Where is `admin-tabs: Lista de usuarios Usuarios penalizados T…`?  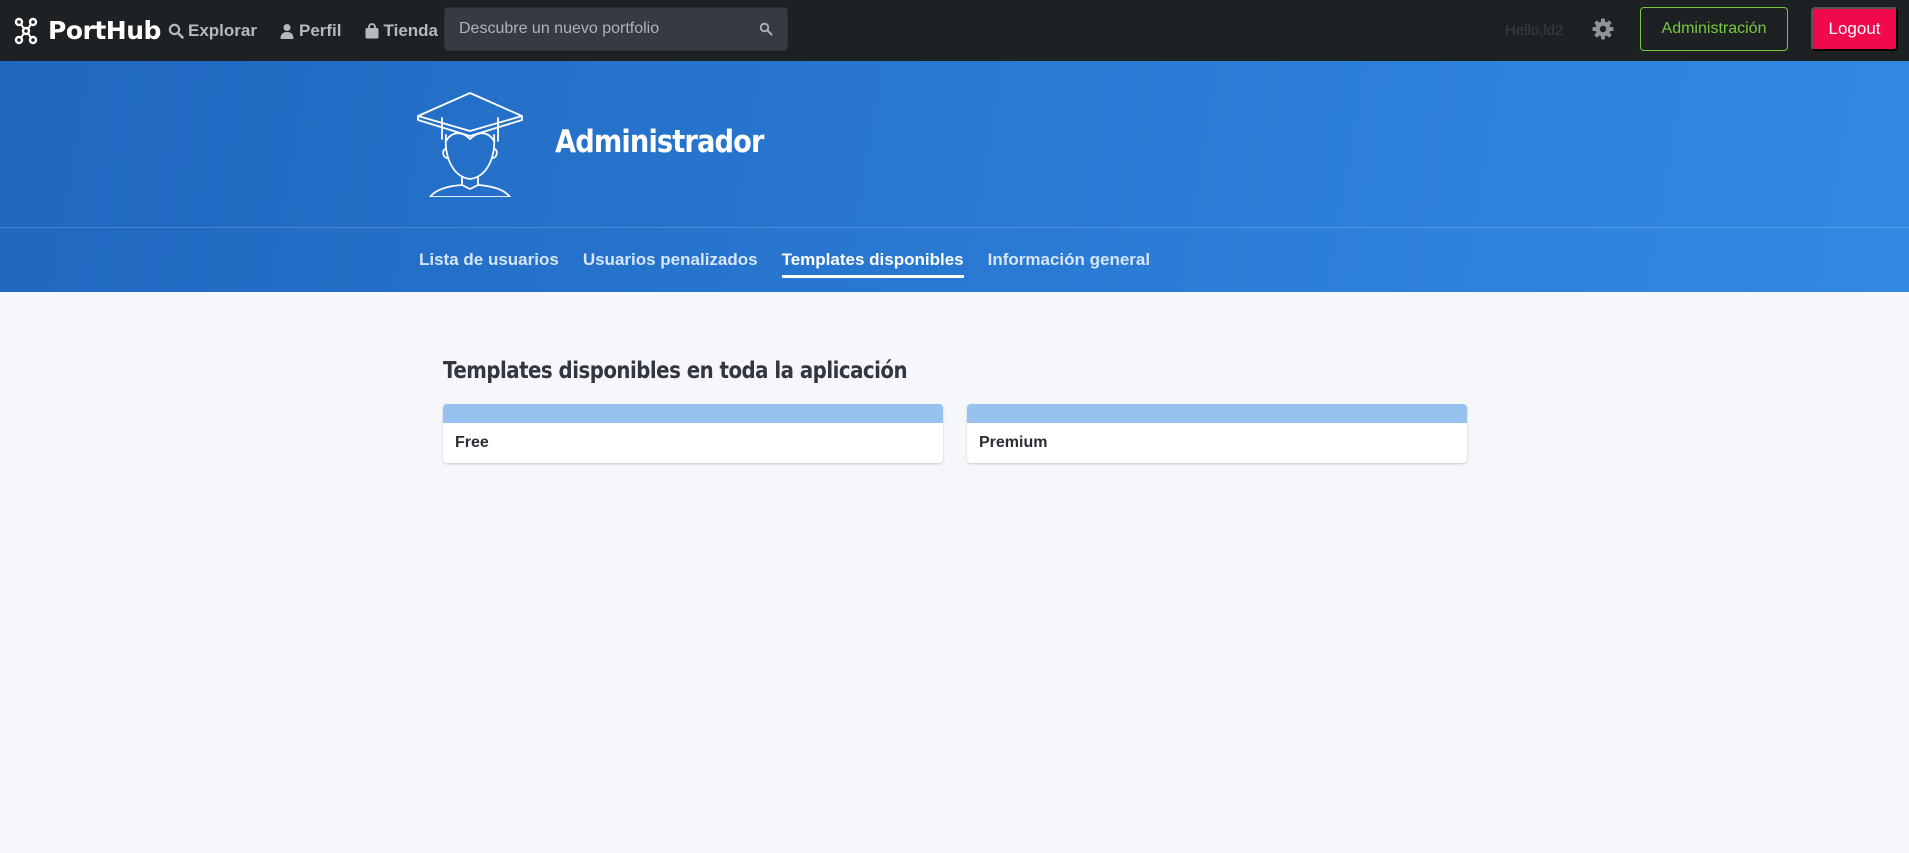 admin-tabs: Lista de usuarios Usuarios penalizados T… is located at coordinates (784, 264).